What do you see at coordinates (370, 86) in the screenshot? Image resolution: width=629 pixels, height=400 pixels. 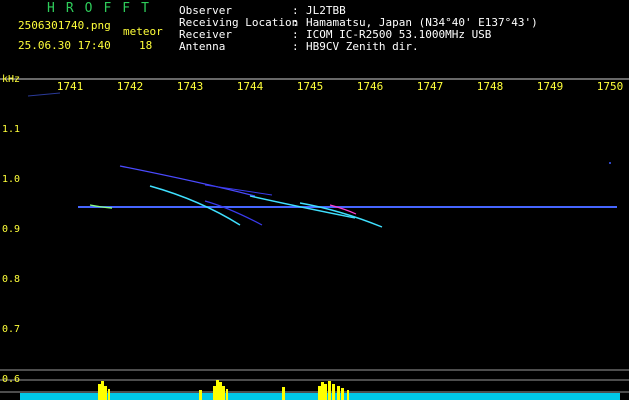 I see `x-tick-label: 1746` at bounding box center [370, 86].